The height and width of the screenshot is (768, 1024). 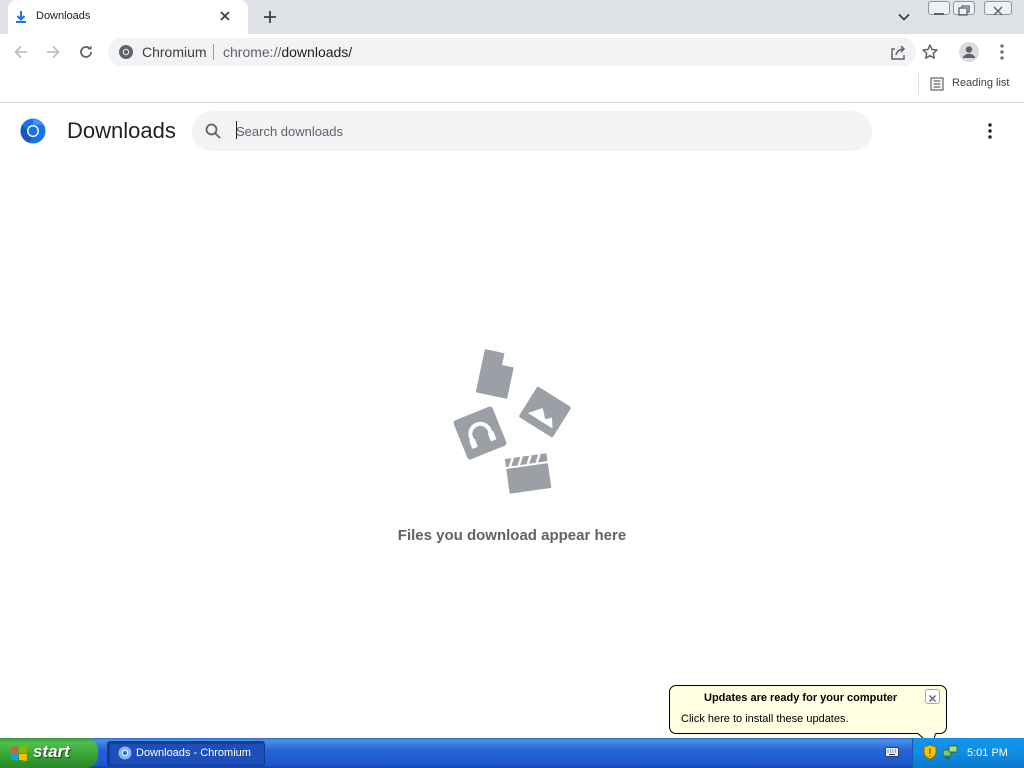 What do you see at coordinates (980, 83) in the screenshot?
I see `reading-list-button: Reading list` at bounding box center [980, 83].